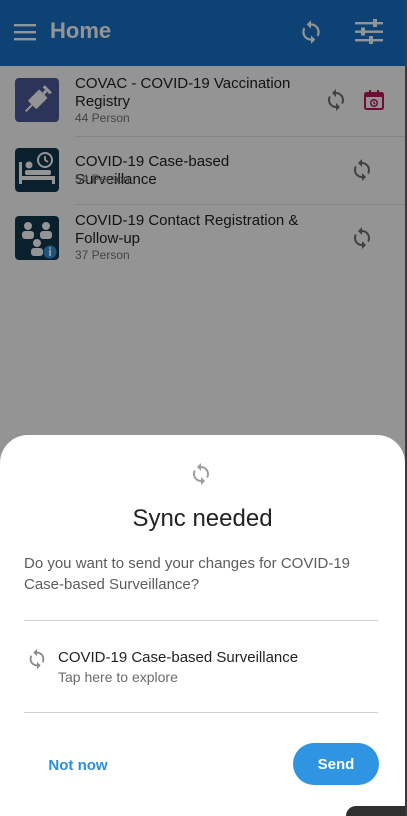  I want to click on send-button: Send, so click(336, 764).